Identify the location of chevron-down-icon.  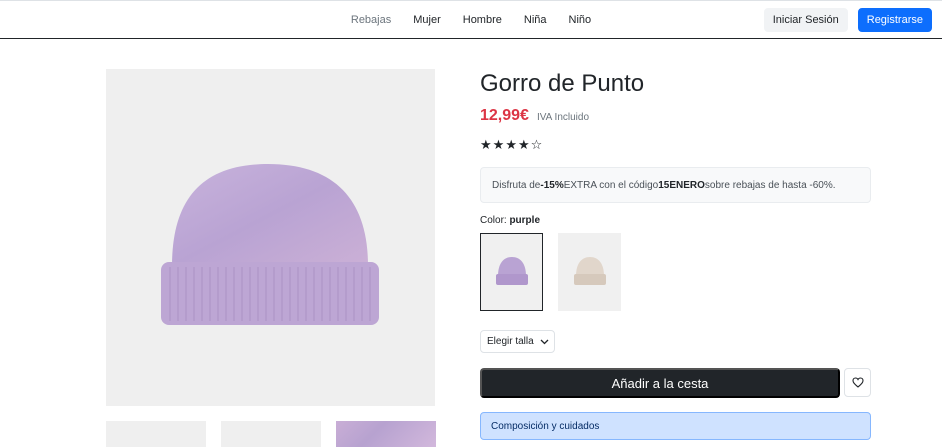
(544, 341).